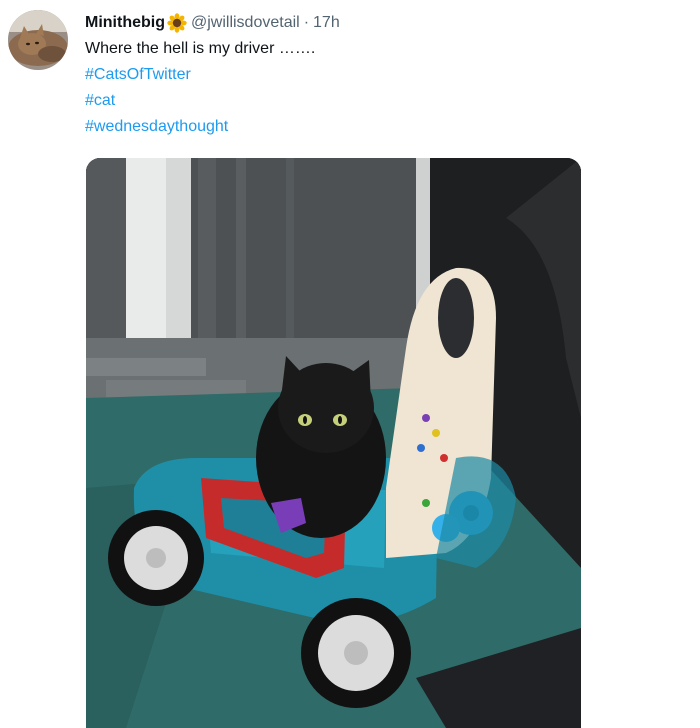 The height and width of the screenshot is (728, 700). Describe the element at coordinates (200, 48) in the screenshot. I see `tweet-text: Where the hell is my driver …….` at that location.